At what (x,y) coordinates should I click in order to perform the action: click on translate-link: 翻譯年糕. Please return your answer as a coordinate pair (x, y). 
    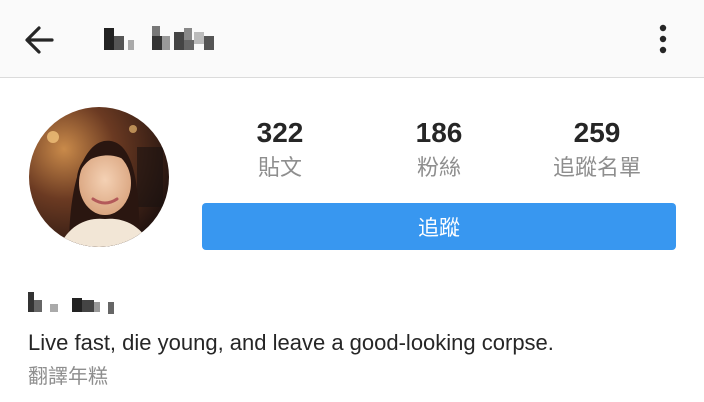
    Looking at the image, I should click on (68, 376).